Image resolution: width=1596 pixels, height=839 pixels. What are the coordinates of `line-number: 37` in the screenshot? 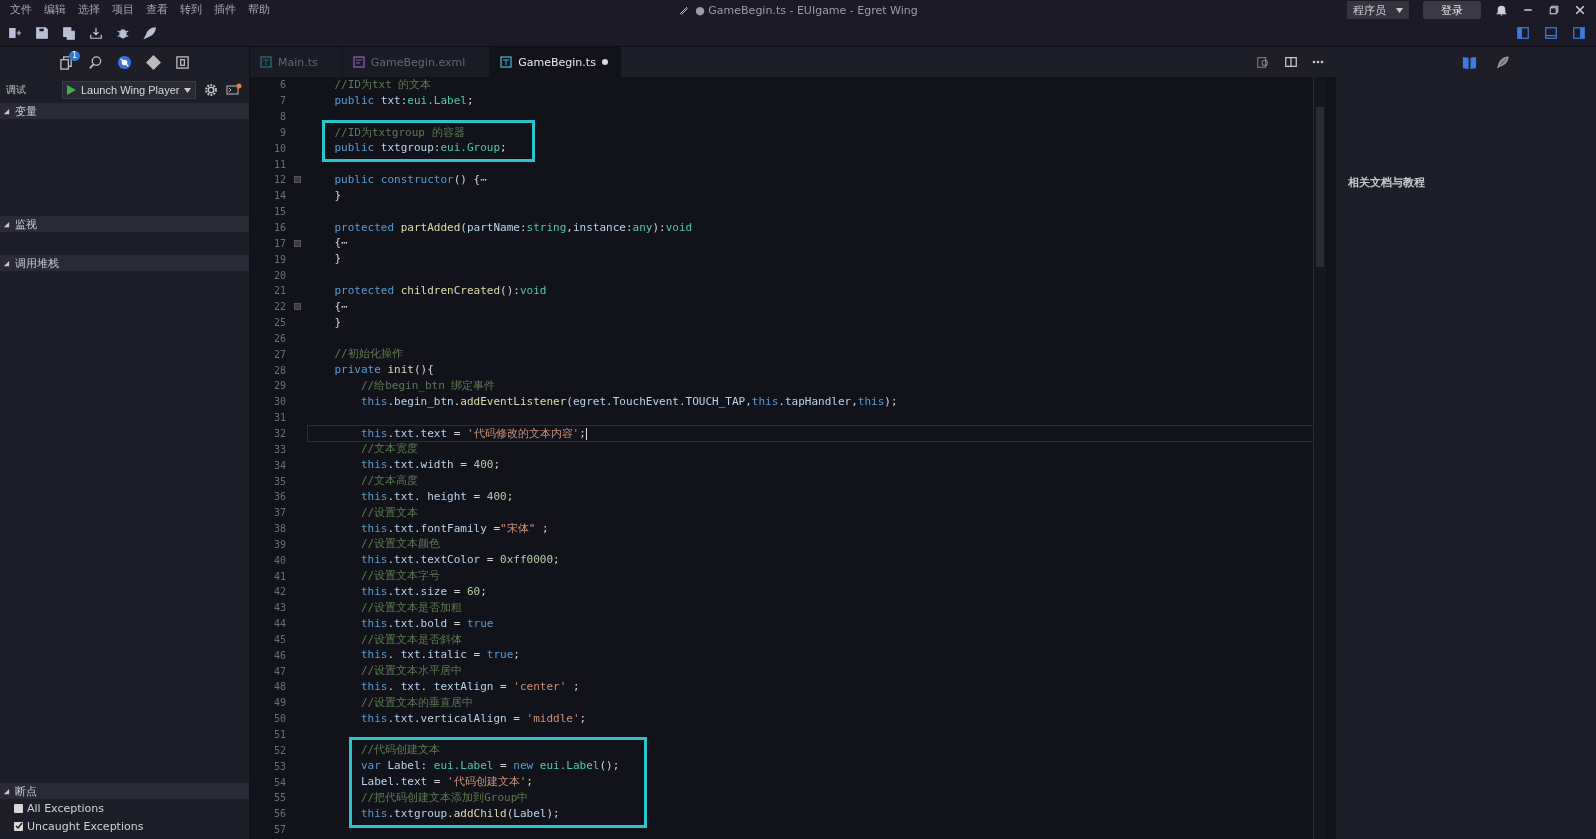 It's located at (279, 513).